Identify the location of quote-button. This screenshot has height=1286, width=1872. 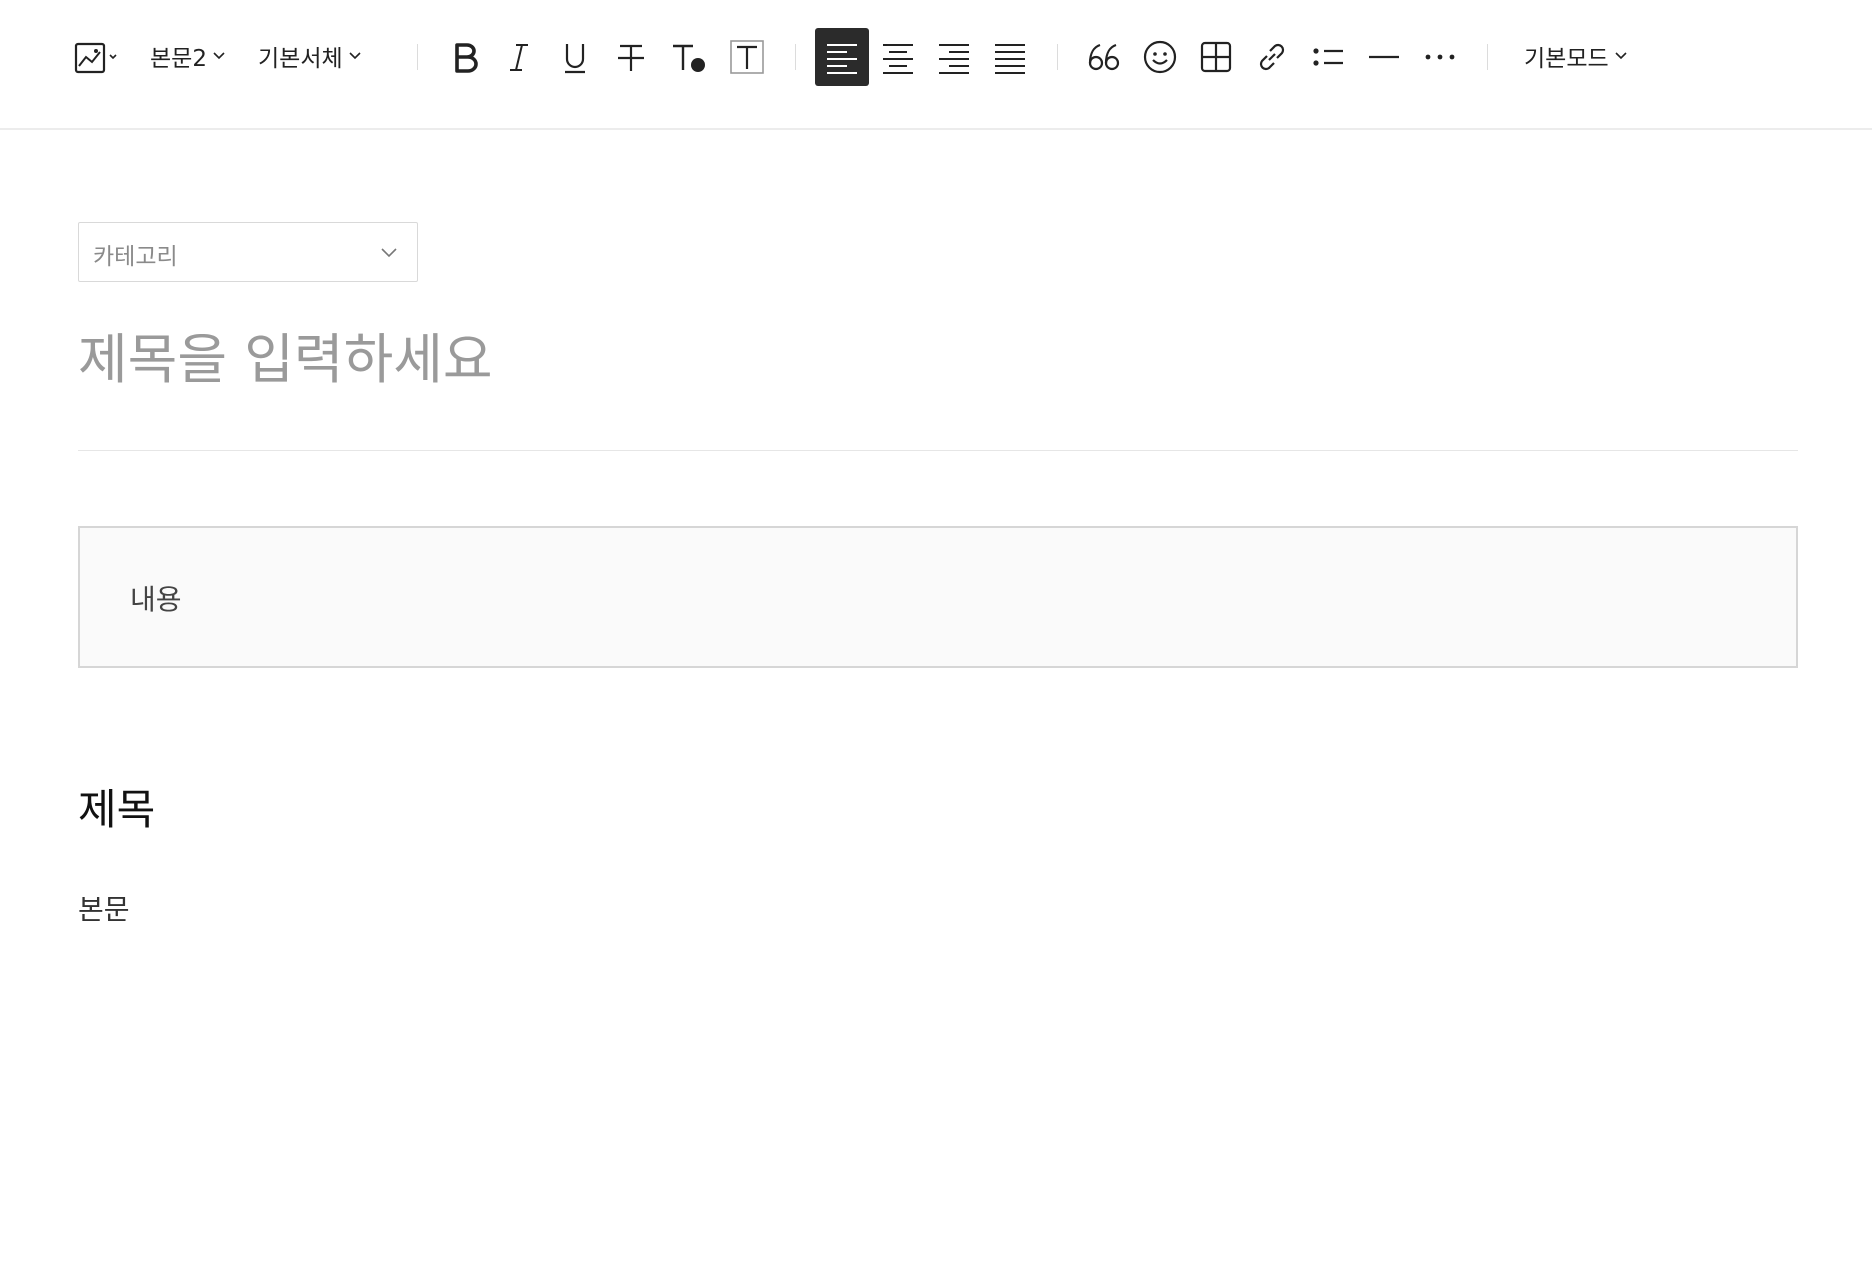
(1104, 57).